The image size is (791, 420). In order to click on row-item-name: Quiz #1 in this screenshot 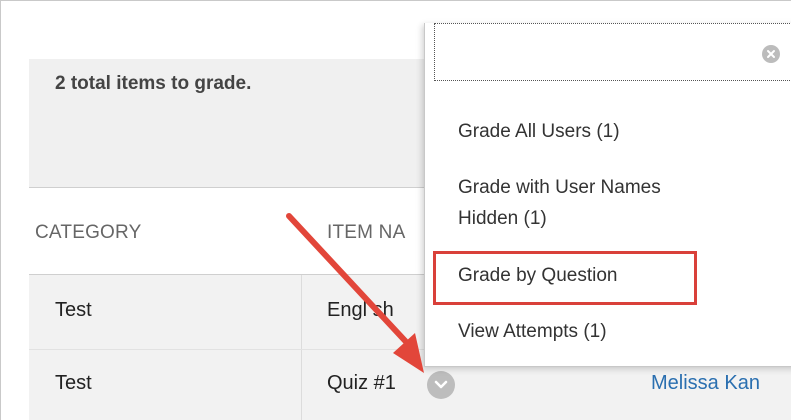, I will do `click(361, 383)`.